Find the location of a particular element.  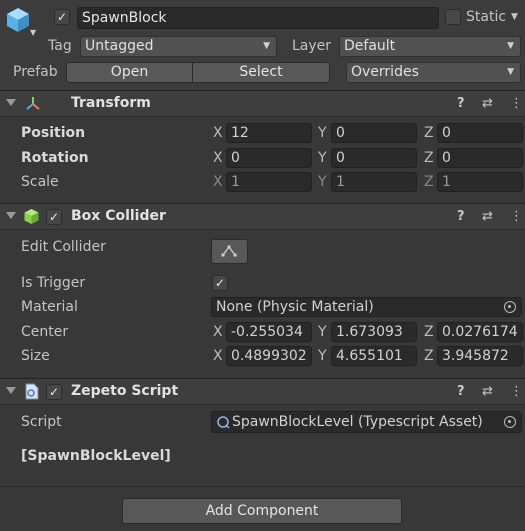

size-y-label: Y is located at coordinates (322, 356).